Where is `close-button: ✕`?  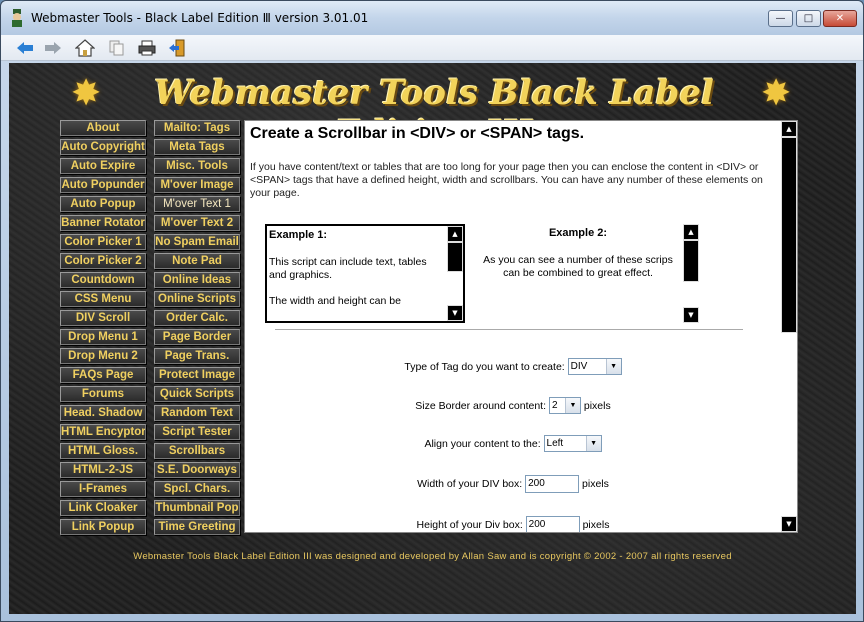
close-button: ✕ is located at coordinates (840, 18).